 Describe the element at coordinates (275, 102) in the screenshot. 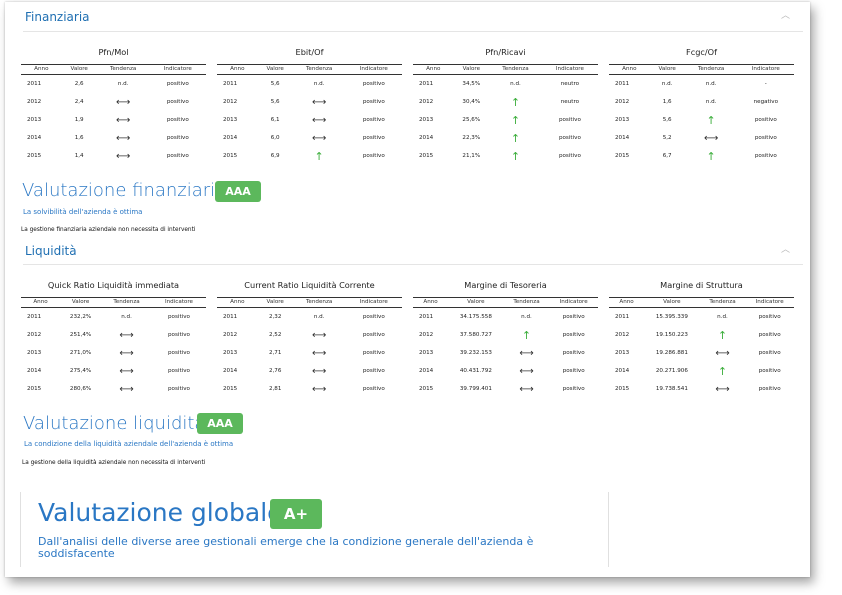

I see `cell-valore: 5,6` at that location.